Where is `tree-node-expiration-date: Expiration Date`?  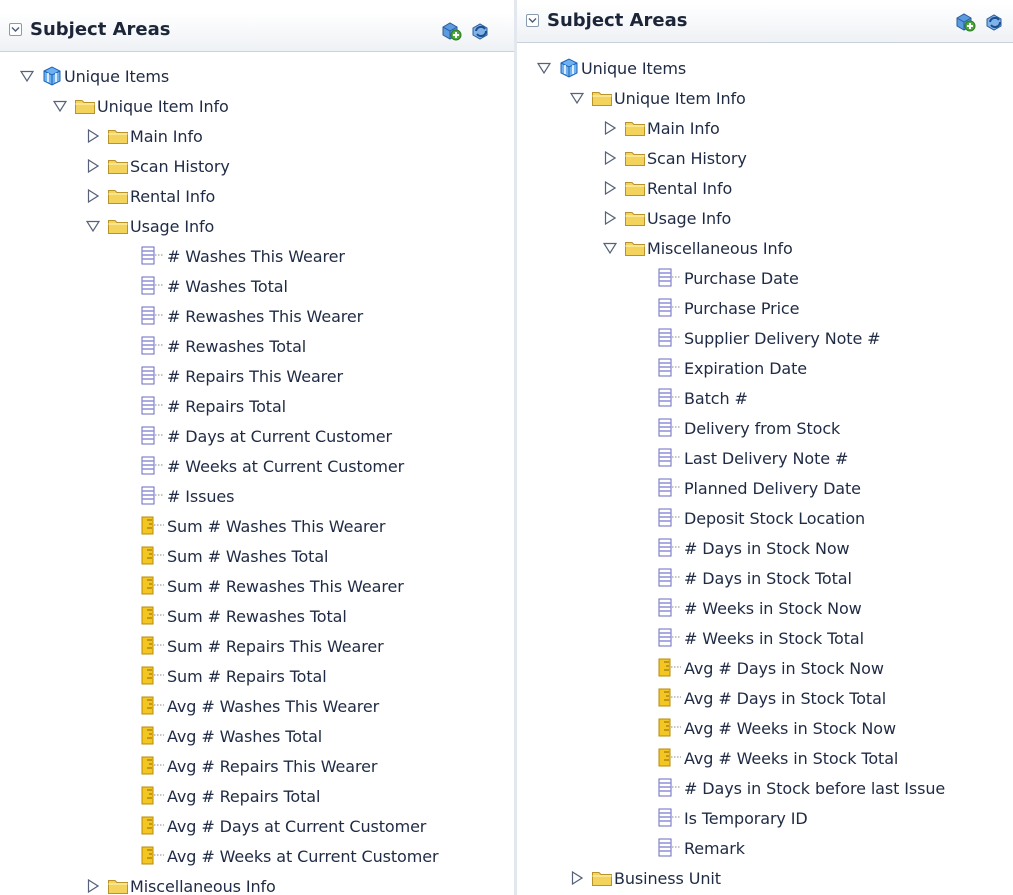
tree-node-expiration-date: Expiration Date is located at coordinates (720, 368).